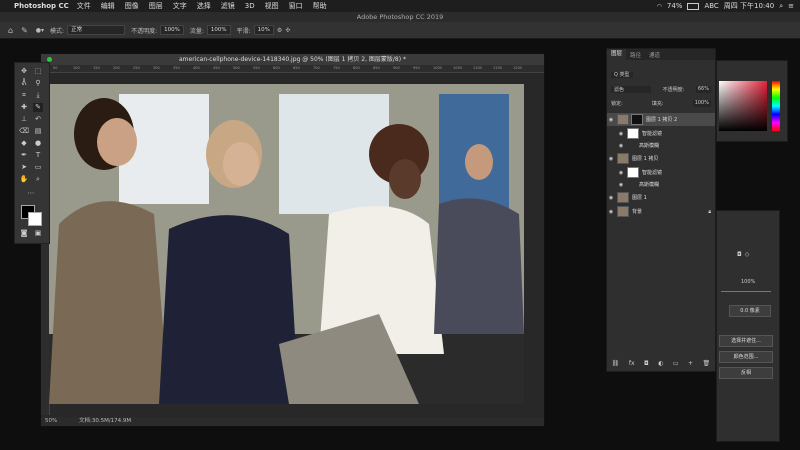 This screenshot has height=450, width=800. Describe the element at coordinates (24, 179) in the screenshot. I see `hand-tool-icon: ✋` at that location.